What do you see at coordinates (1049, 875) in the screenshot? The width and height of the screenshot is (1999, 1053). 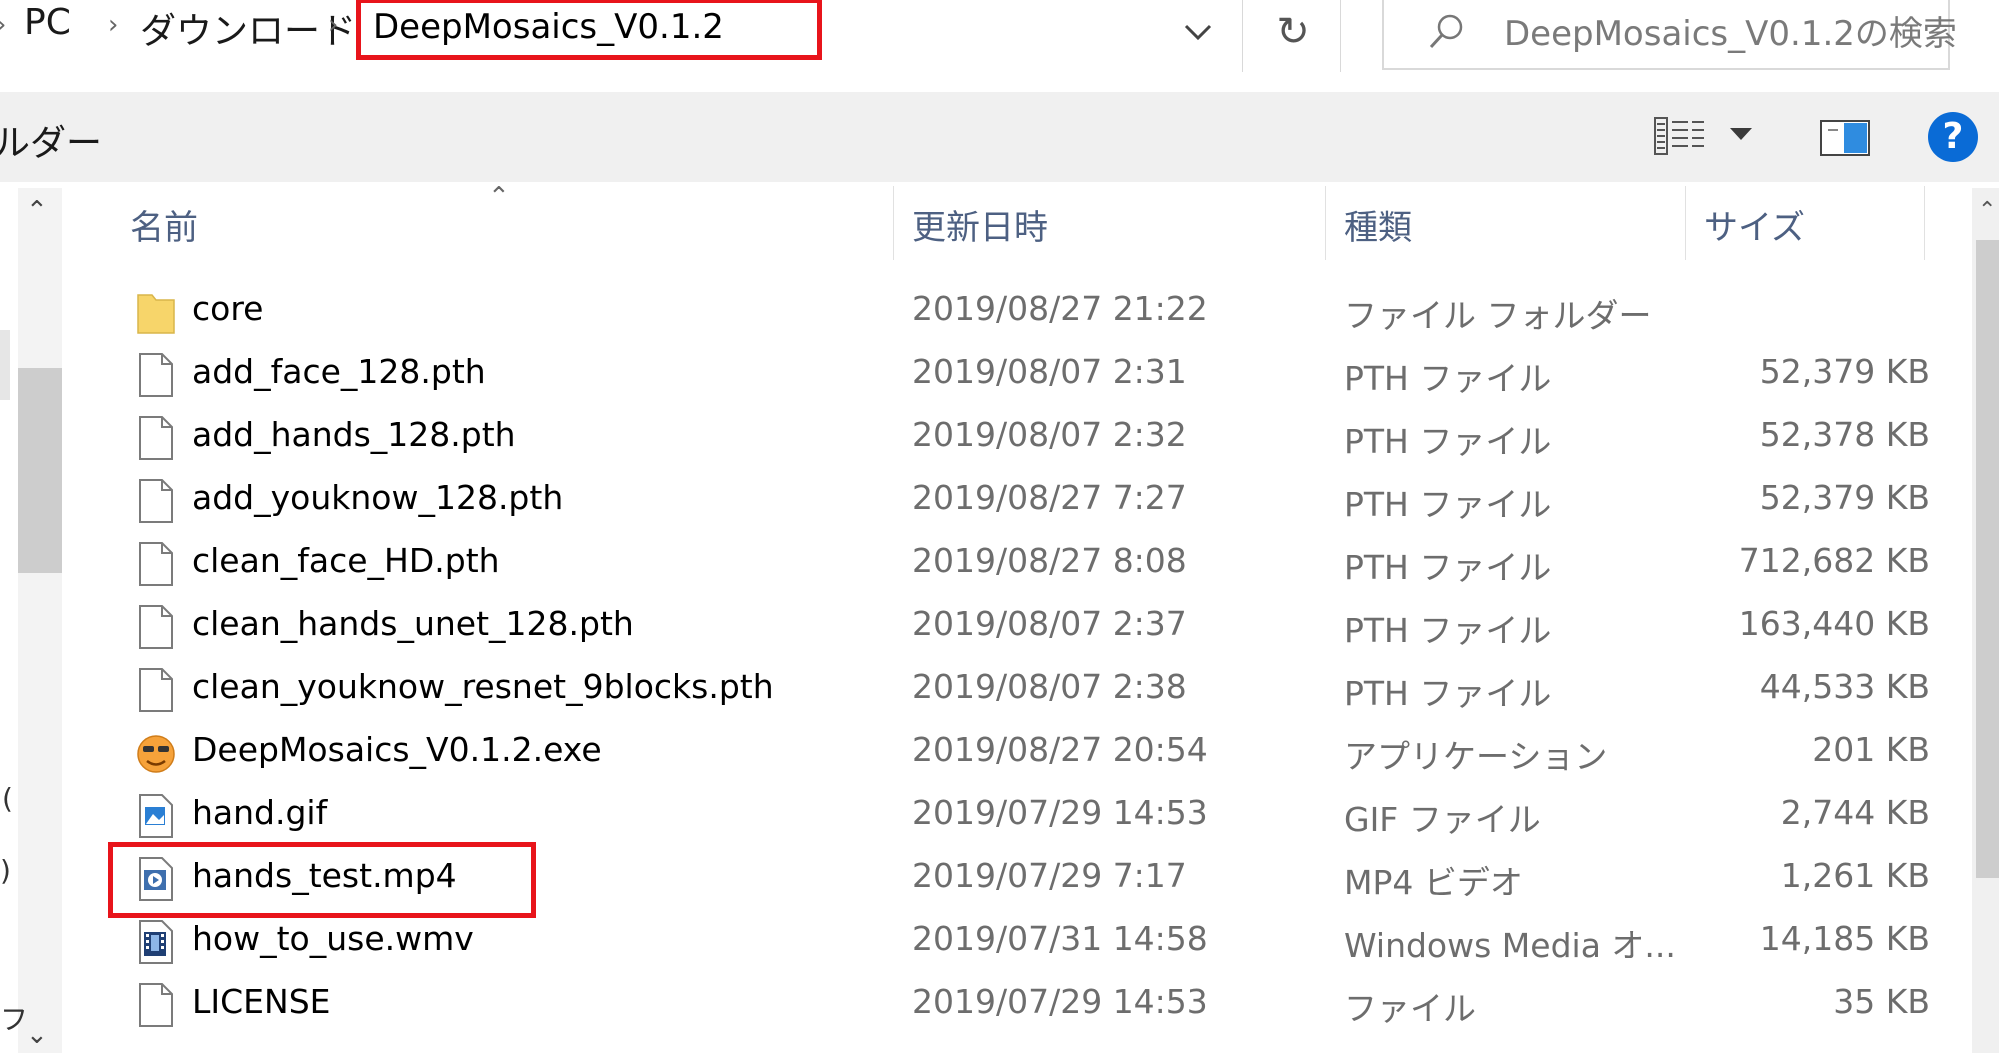 I see `file-date: 2019/07/29 7:17` at bounding box center [1049, 875].